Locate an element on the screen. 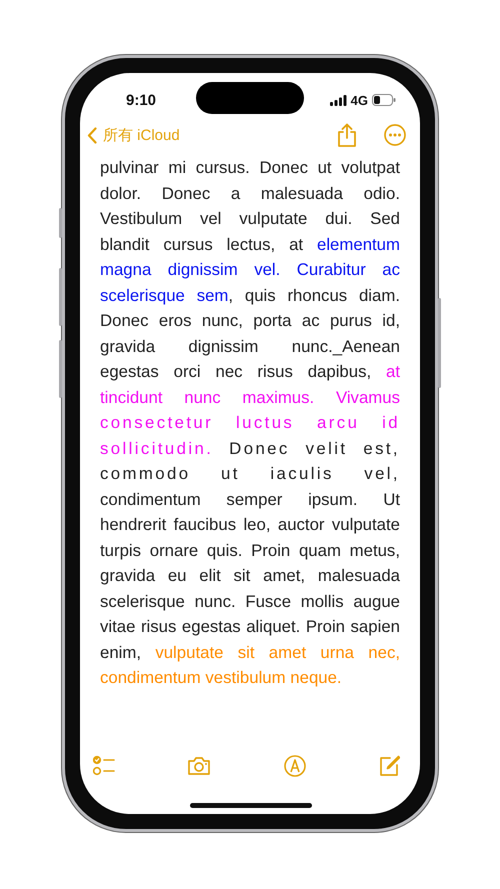 This screenshot has width=500, height=889. chevron-left-icon is located at coordinates (92, 135).